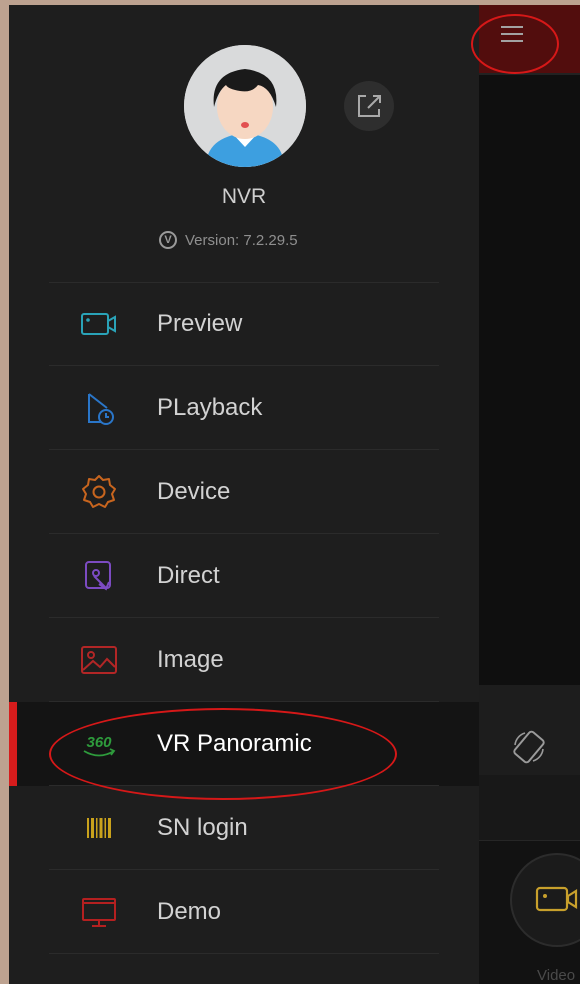  Describe the element at coordinates (556, 975) in the screenshot. I see `video-button-label: Video` at that location.